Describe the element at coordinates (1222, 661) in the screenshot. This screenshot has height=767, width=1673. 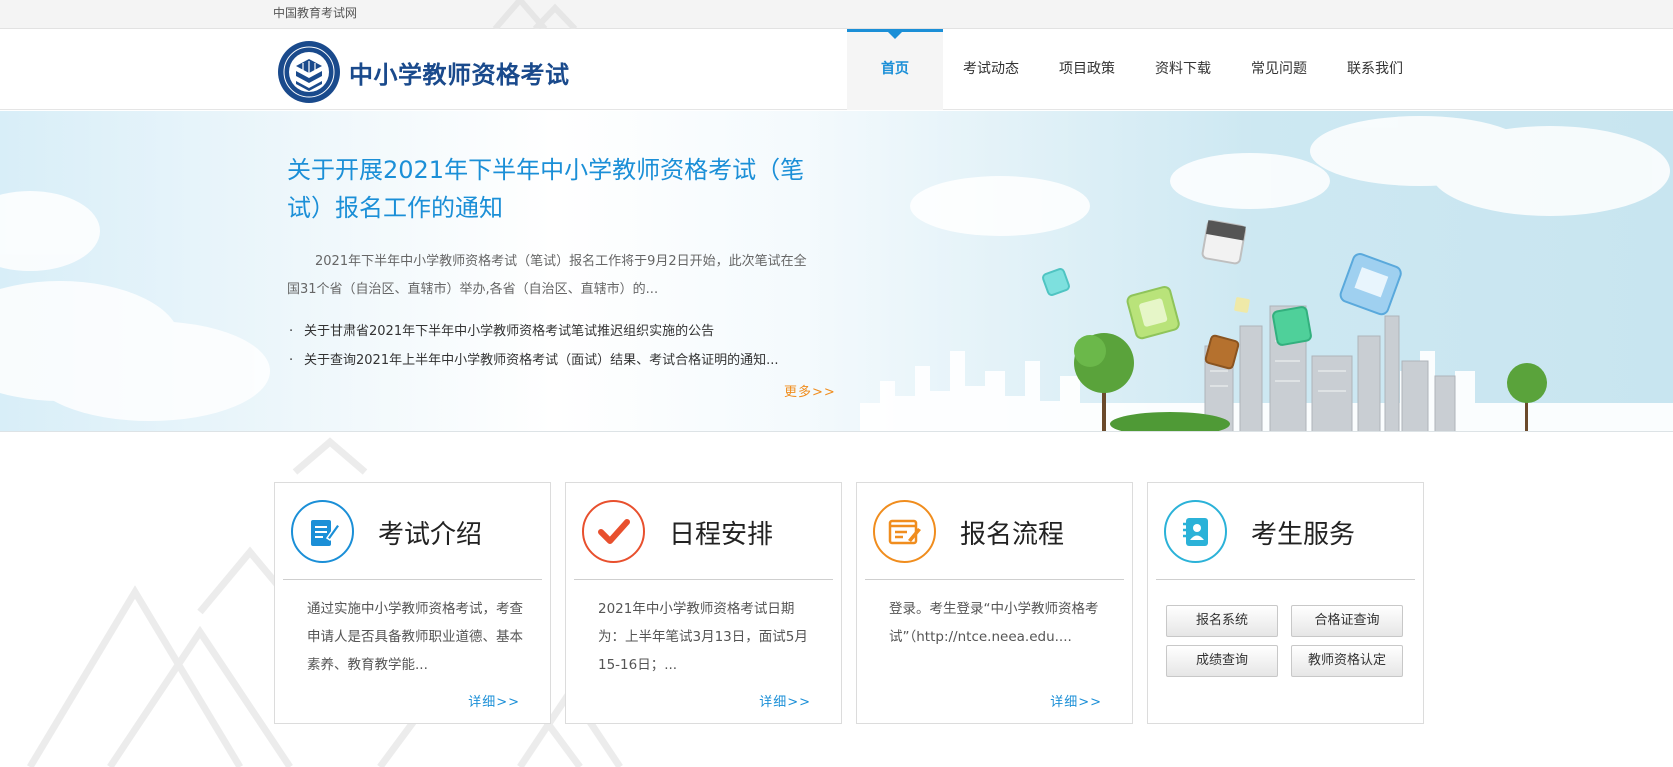
I see `score-query-button: 成绩查询` at that location.